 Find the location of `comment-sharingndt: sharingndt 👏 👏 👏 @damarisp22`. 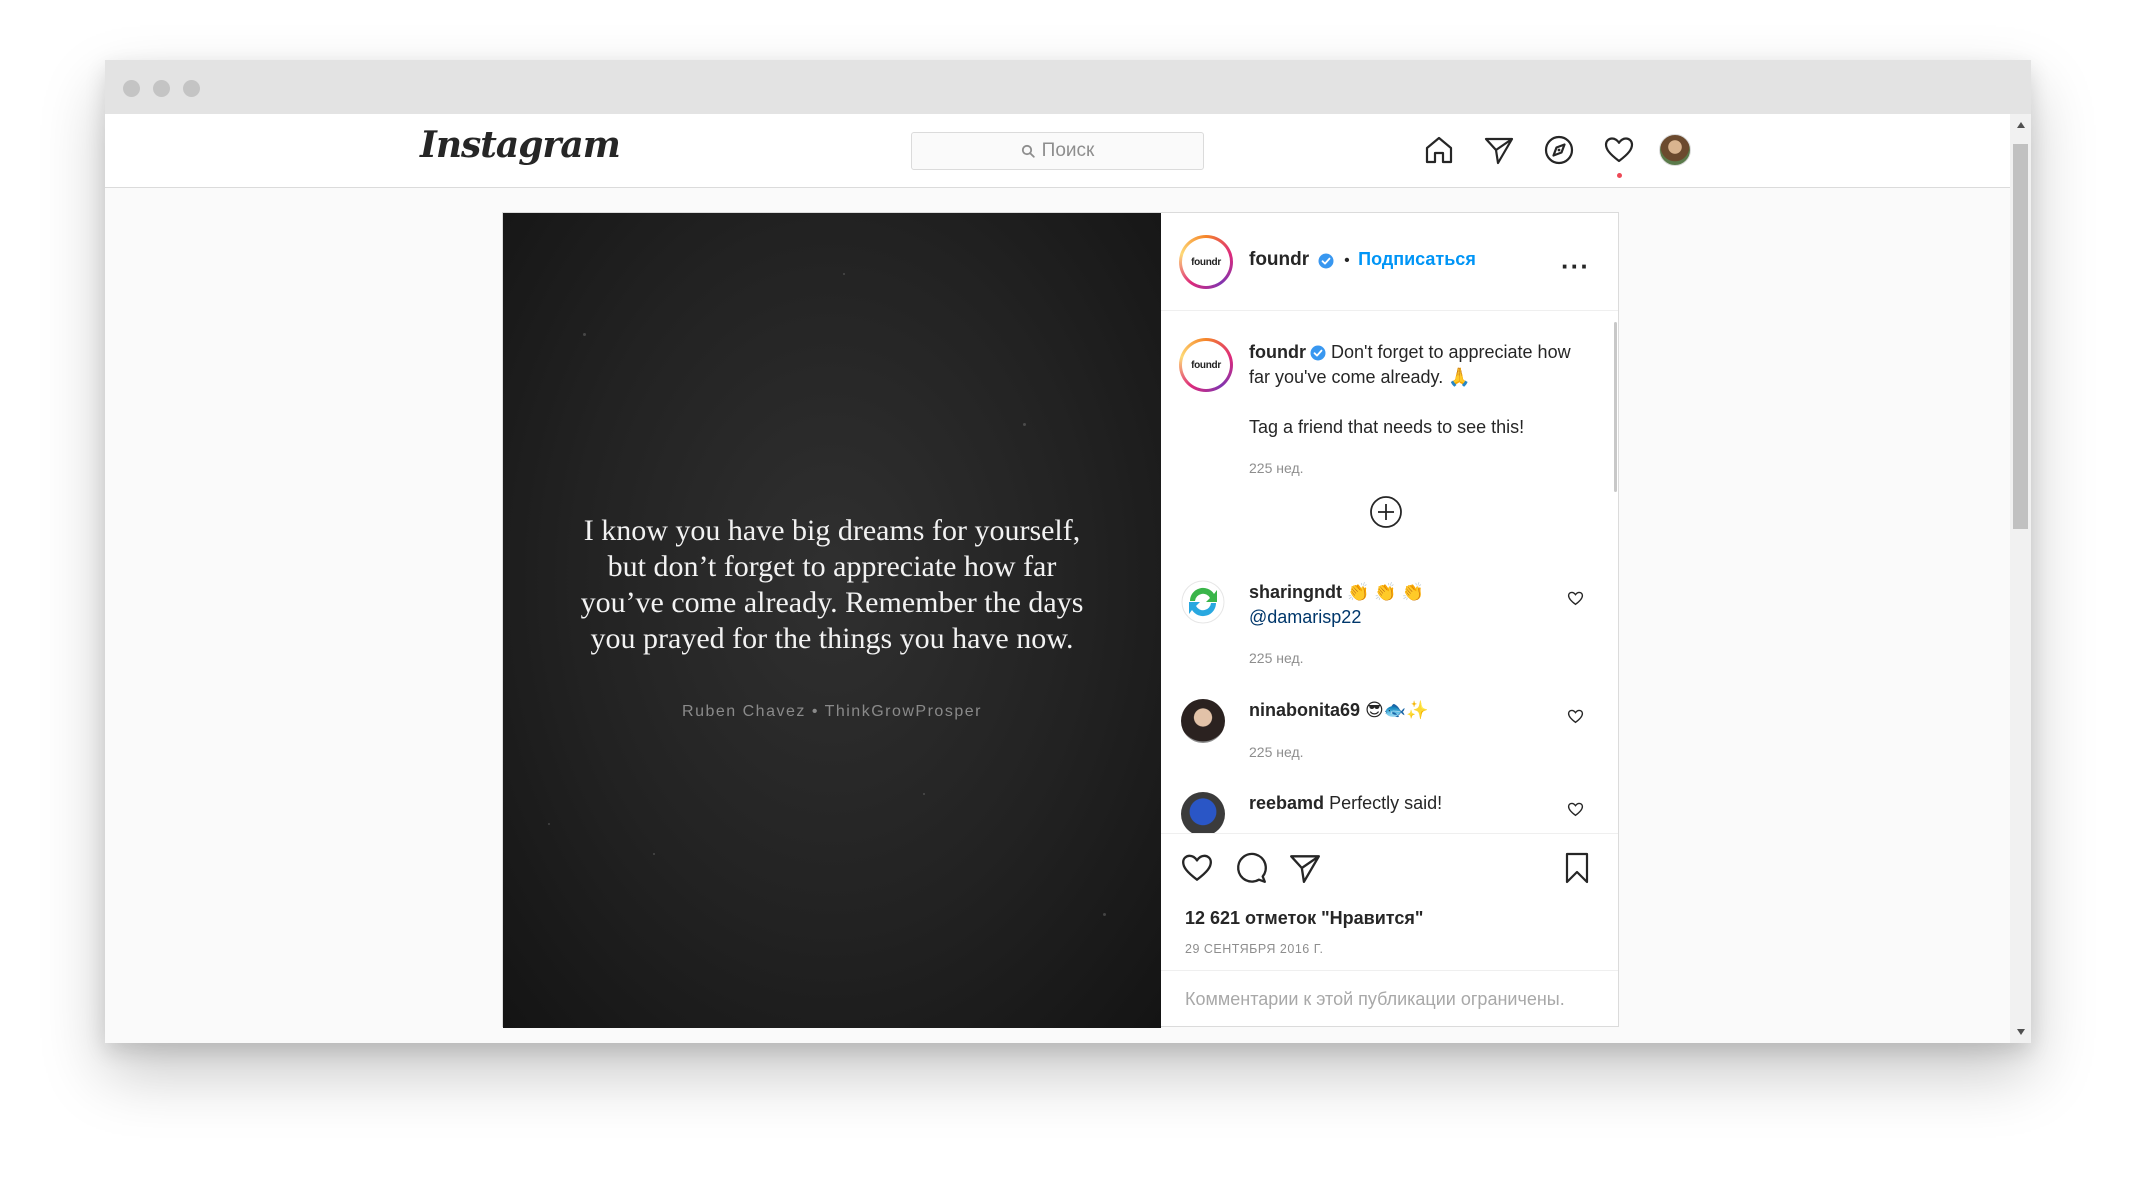

comment-sharingndt: sharingndt 👏 👏 👏 @damarisp22 is located at coordinates (1336, 605).